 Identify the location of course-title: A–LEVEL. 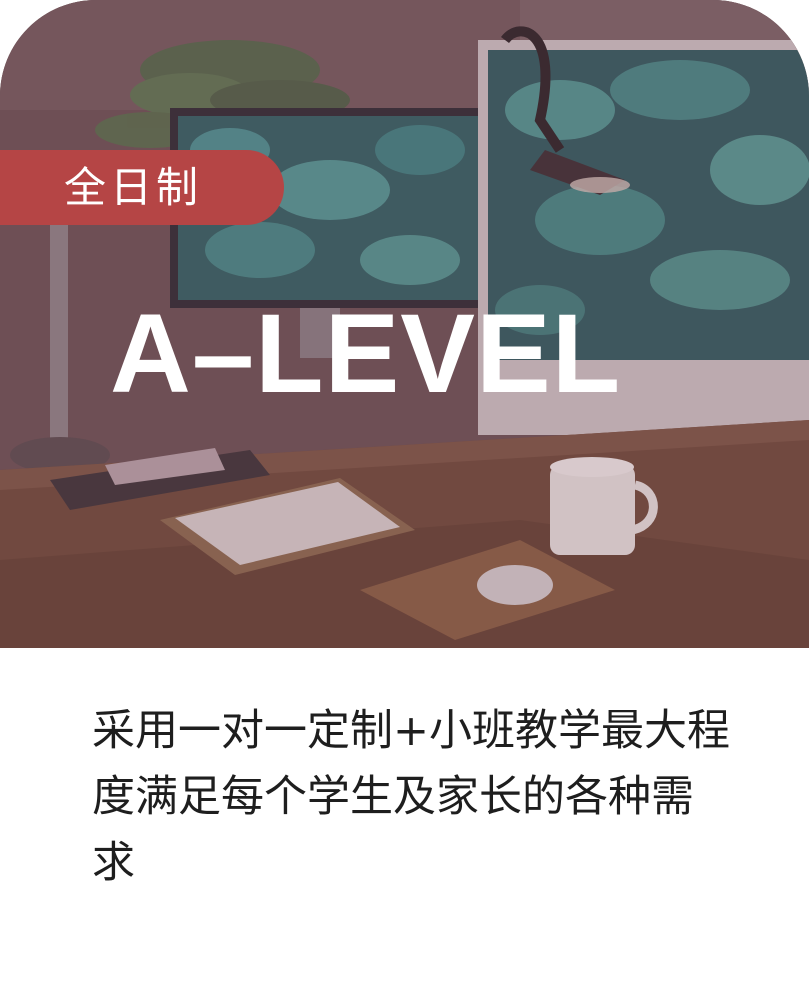
(366, 353).